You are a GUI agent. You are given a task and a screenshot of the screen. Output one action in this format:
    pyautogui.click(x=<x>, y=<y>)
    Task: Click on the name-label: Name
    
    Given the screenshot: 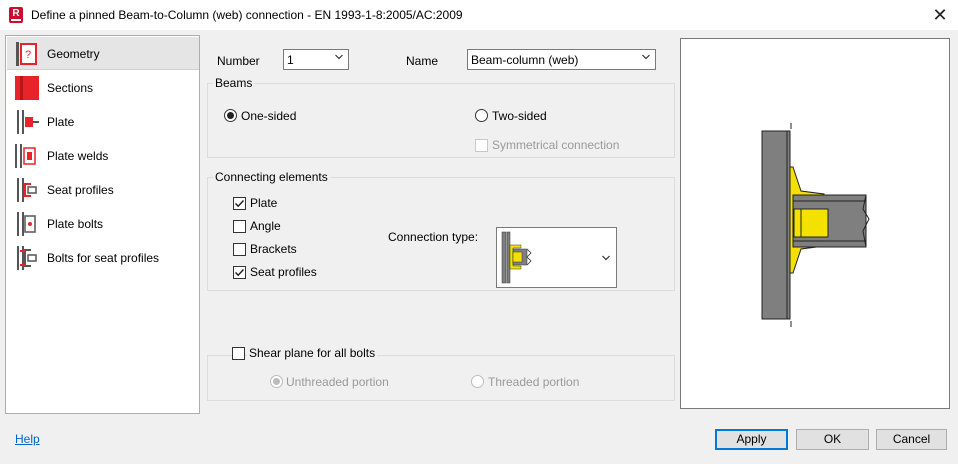 What is the action you would take?
    pyautogui.click(x=422, y=61)
    